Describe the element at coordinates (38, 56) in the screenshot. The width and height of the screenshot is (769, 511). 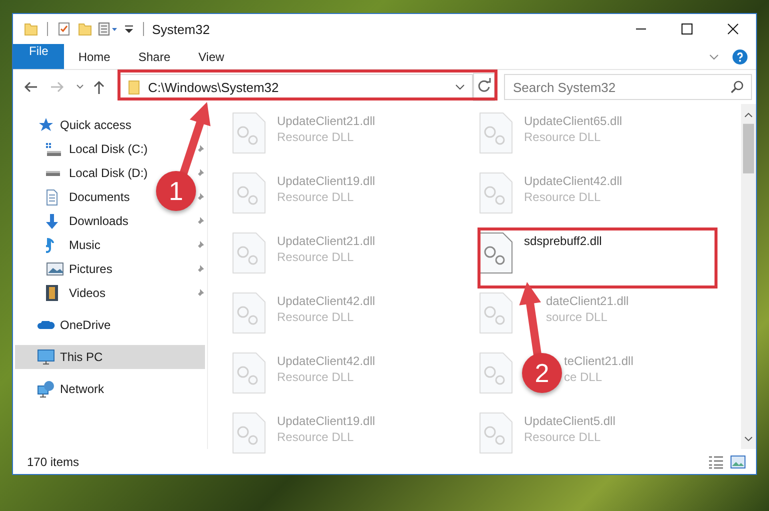
I see `file-menu-tab: File` at that location.